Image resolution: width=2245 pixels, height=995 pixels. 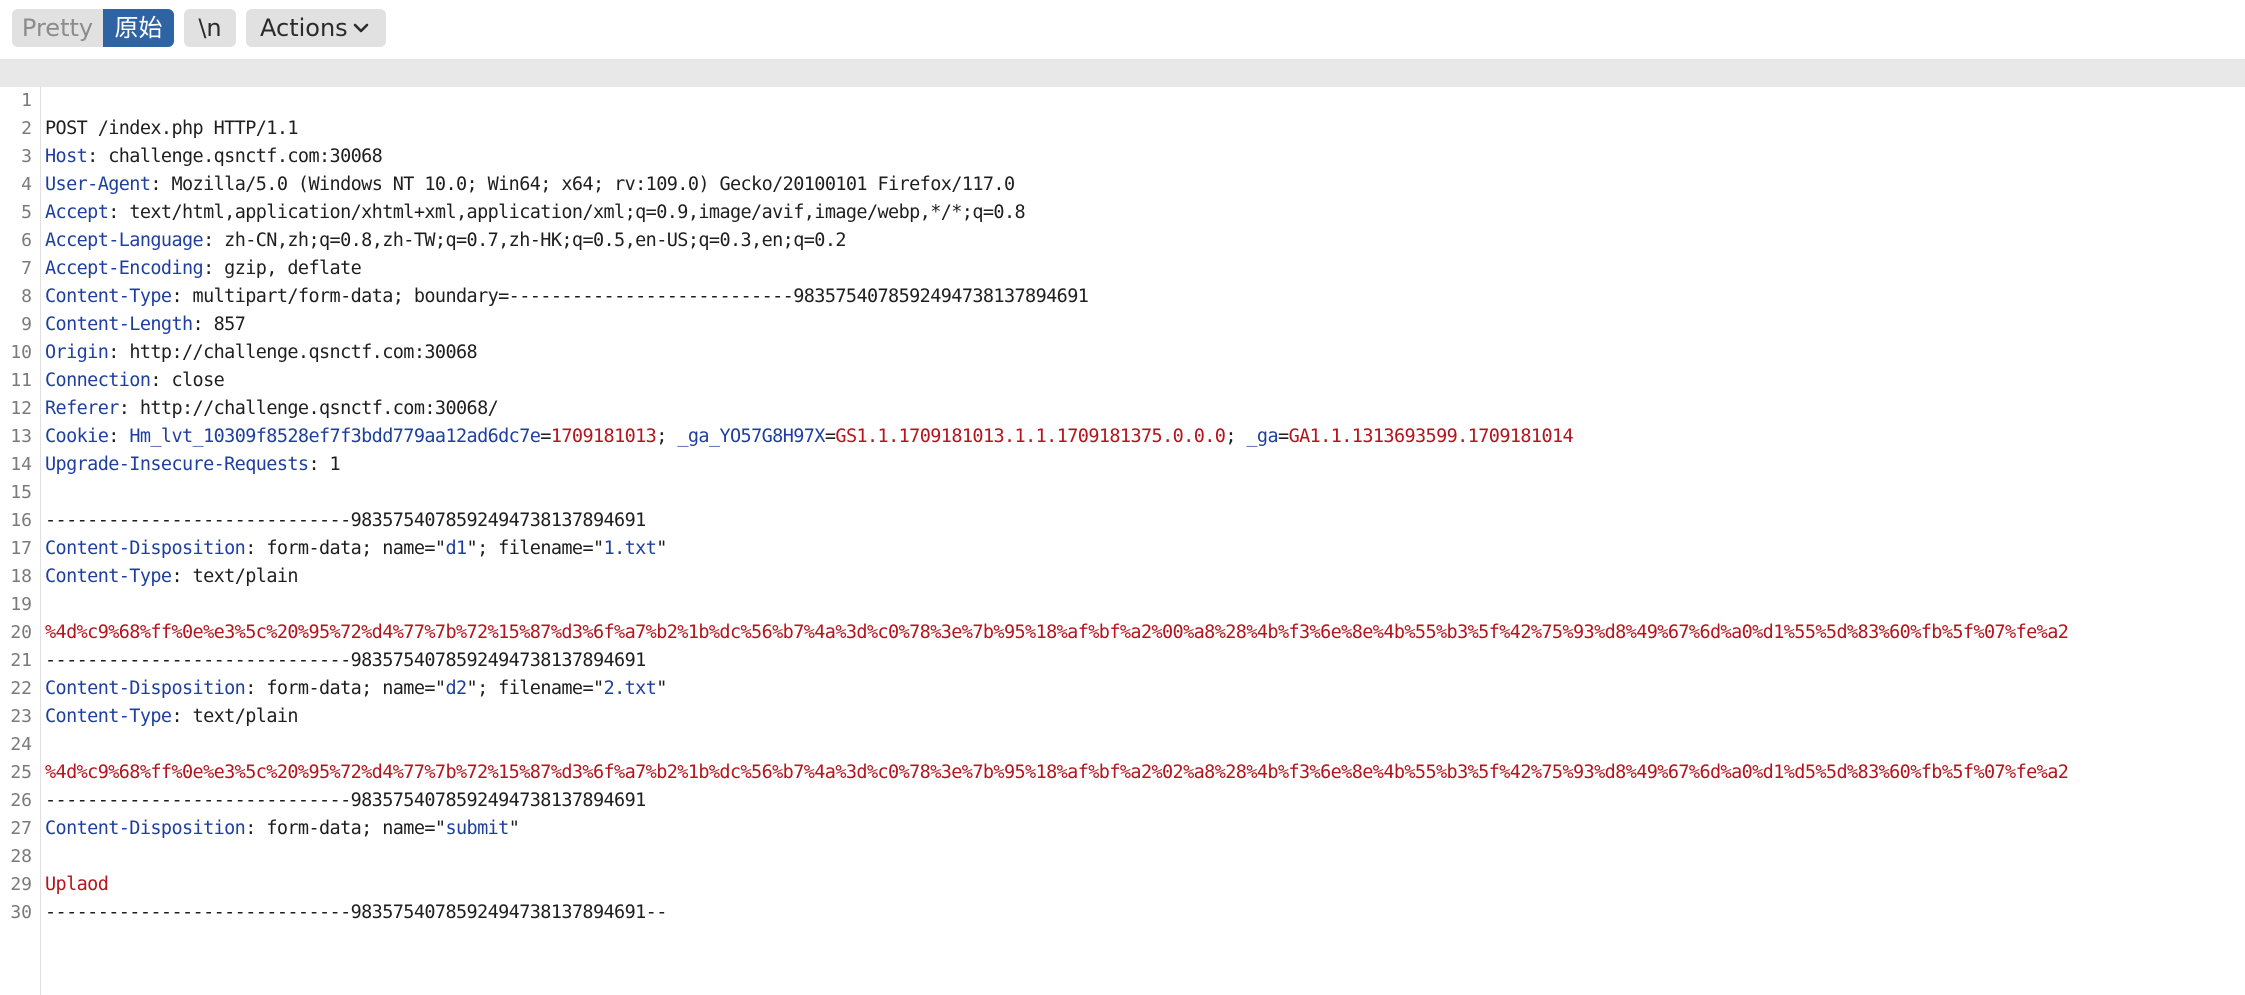 What do you see at coordinates (1122, 239) in the screenshot?
I see `header-line-accept-encoding: 6 Accept-Encoding: gzip, deflate` at bounding box center [1122, 239].